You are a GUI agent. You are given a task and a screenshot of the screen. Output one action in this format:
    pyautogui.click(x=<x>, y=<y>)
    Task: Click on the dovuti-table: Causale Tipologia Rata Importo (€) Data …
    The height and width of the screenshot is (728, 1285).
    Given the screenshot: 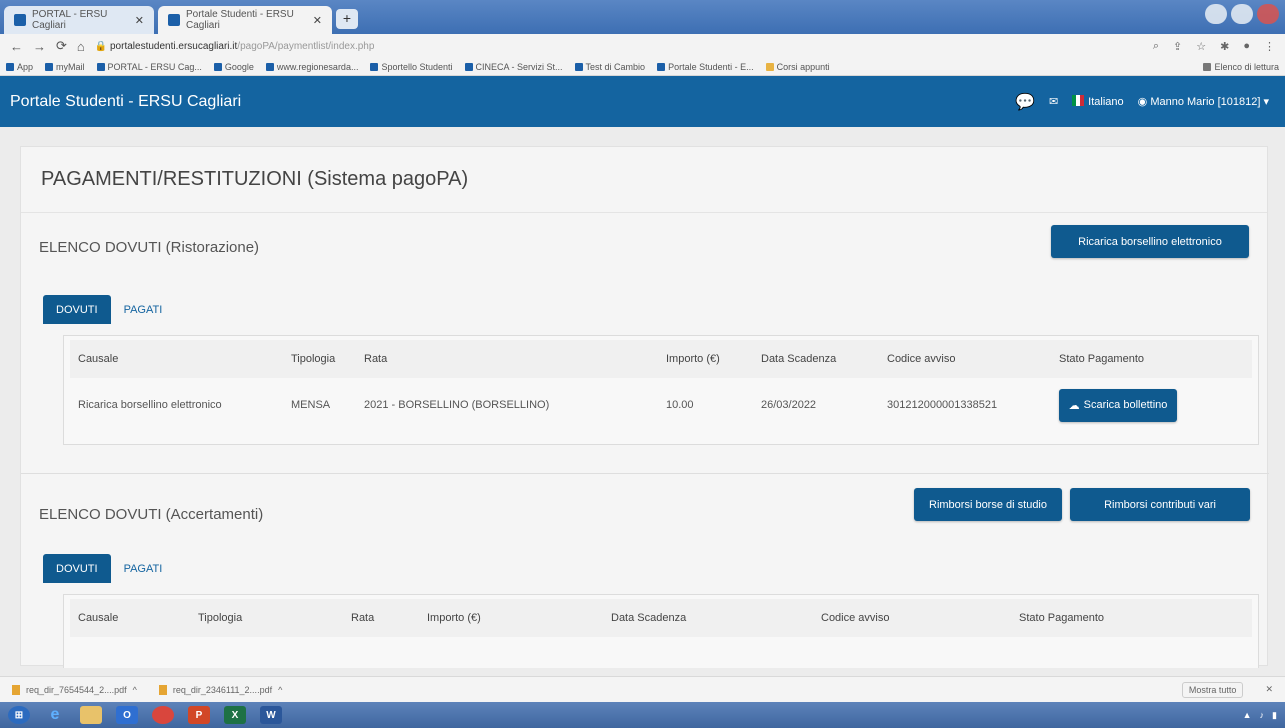 What is the action you would take?
    pyautogui.click(x=661, y=390)
    